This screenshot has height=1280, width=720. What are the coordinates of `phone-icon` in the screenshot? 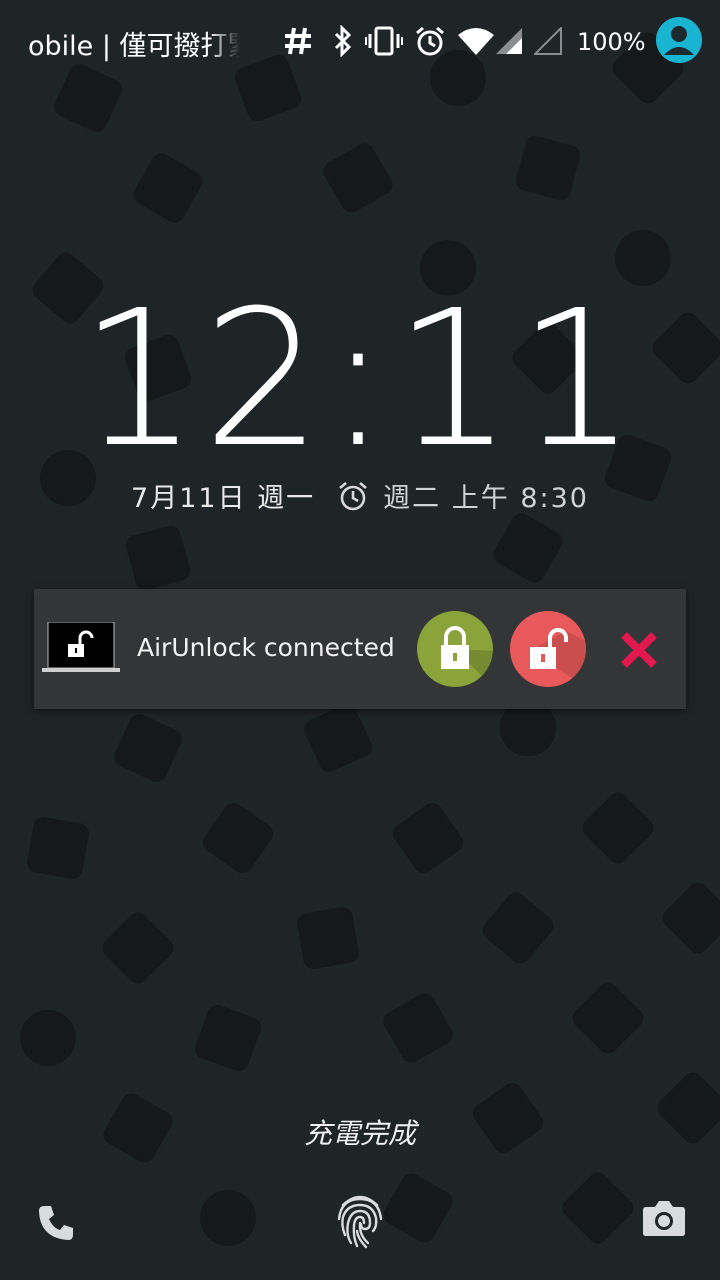 It's located at (56, 1223).